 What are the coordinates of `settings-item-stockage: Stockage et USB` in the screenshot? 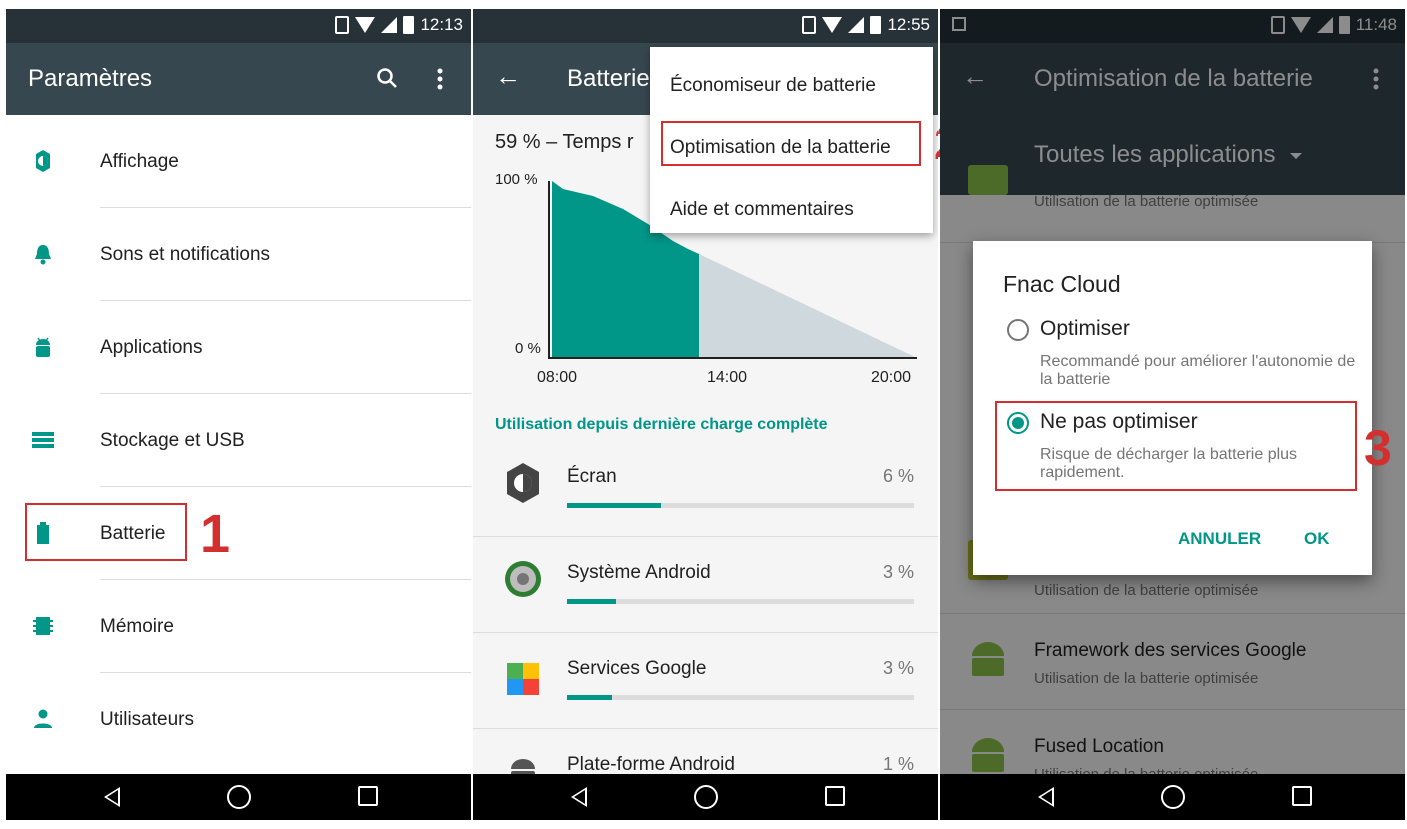 It's located at (238, 440).